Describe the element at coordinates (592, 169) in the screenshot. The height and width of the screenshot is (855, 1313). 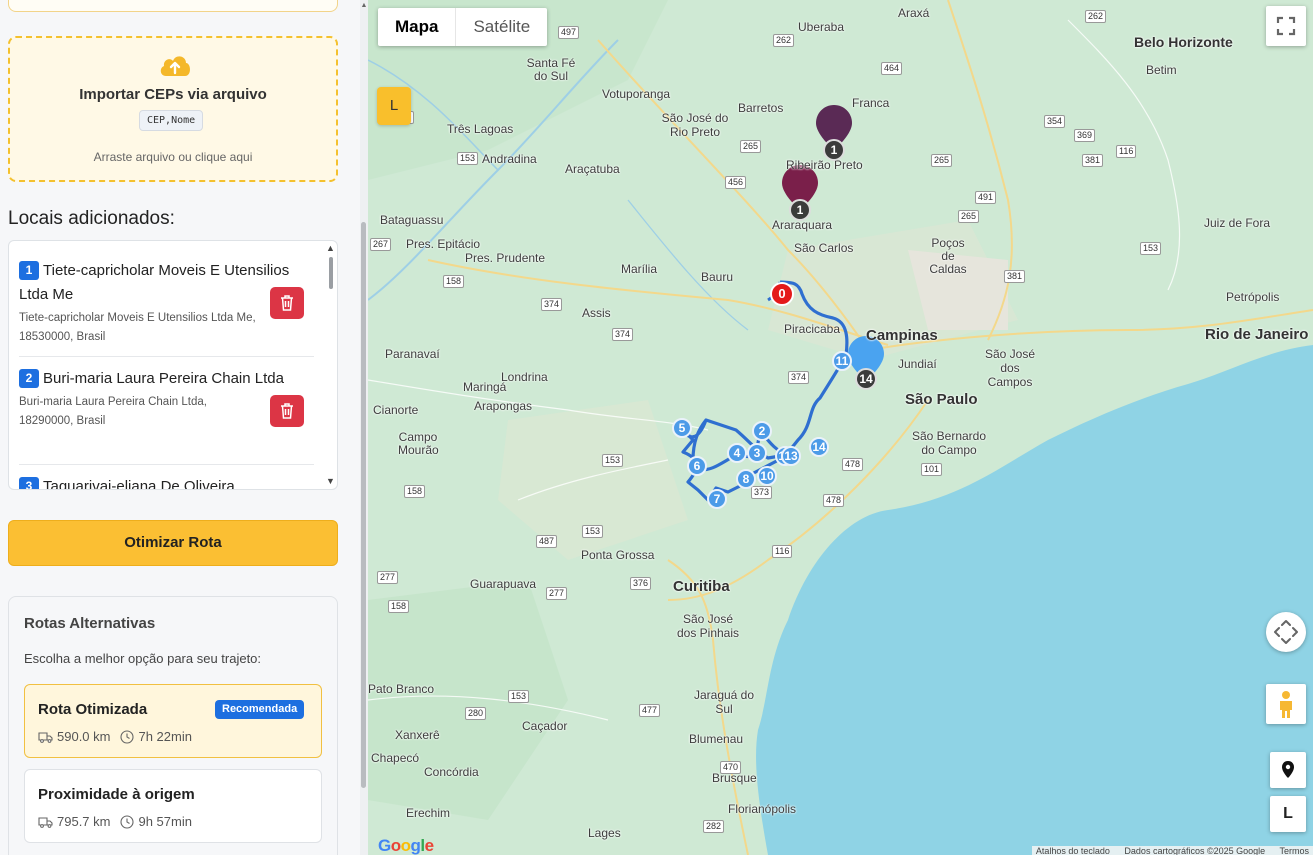
I see `map-city-label: Araçatuba` at that location.